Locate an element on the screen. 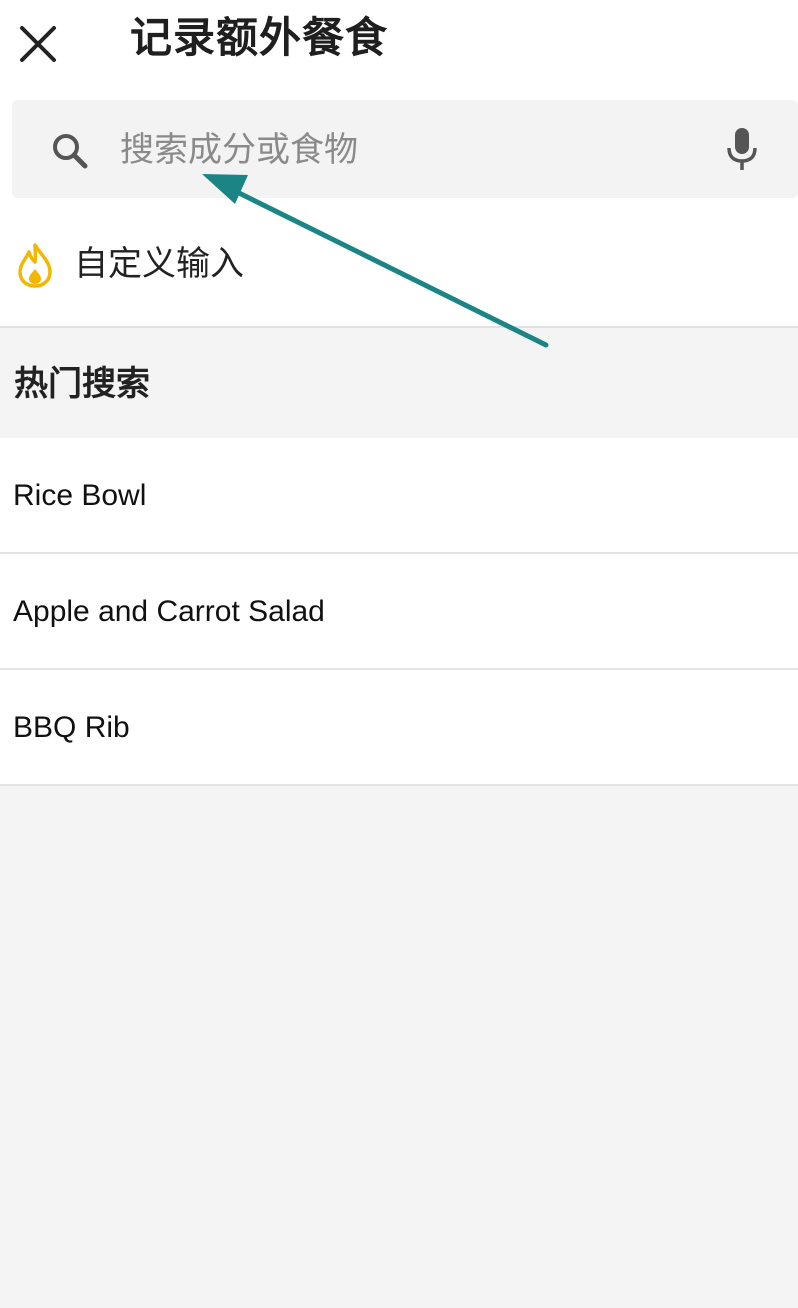 This screenshot has width=798, height=1308. search-area is located at coordinates (399, 149).